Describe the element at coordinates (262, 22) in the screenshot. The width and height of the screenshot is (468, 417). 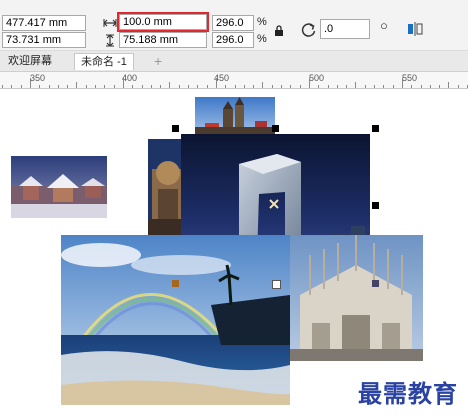
I see `percent-label-x: %` at that location.